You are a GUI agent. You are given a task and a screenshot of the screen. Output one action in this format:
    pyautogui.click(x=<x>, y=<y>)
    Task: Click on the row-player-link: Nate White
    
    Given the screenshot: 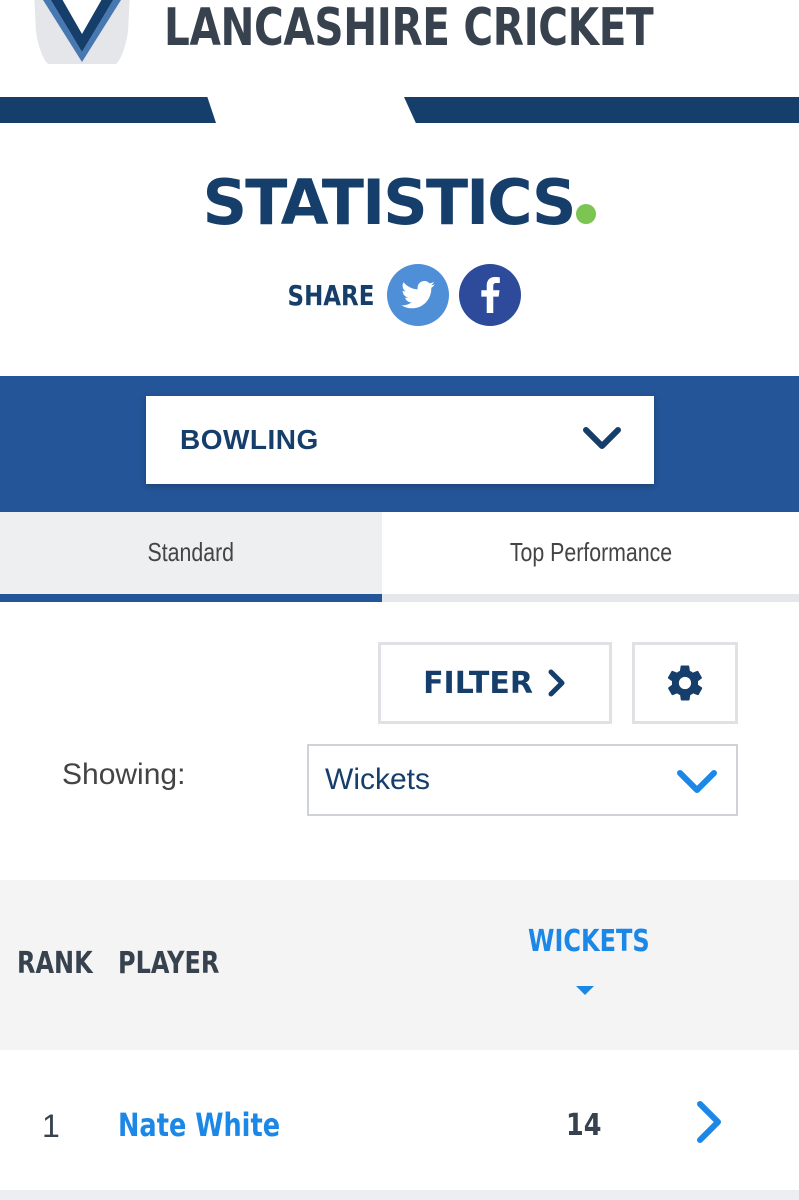 What is the action you would take?
    pyautogui.click(x=199, y=1125)
    